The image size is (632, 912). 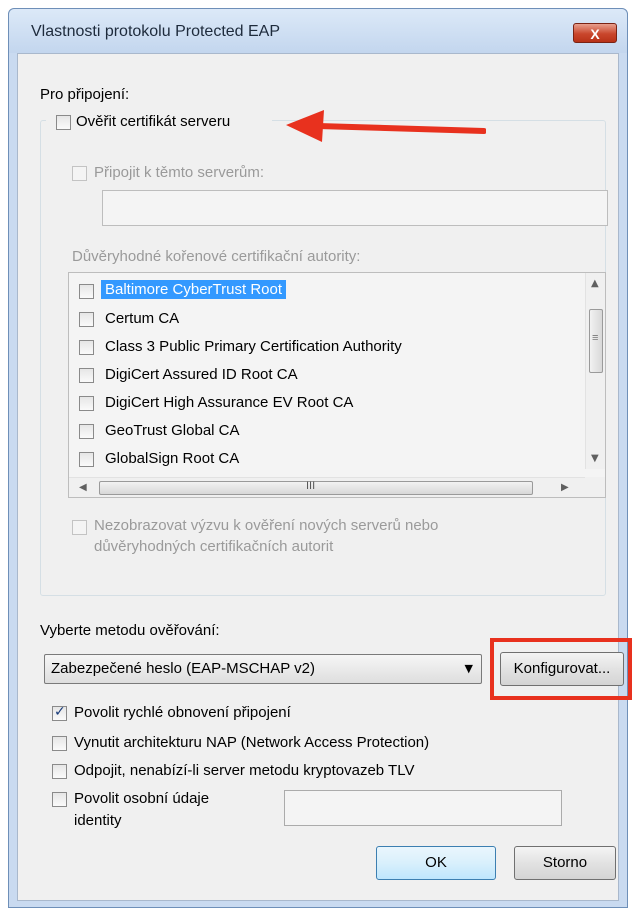 What do you see at coordinates (311, 486) in the screenshot?
I see `grip-icon: III` at bounding box center [311, 486].